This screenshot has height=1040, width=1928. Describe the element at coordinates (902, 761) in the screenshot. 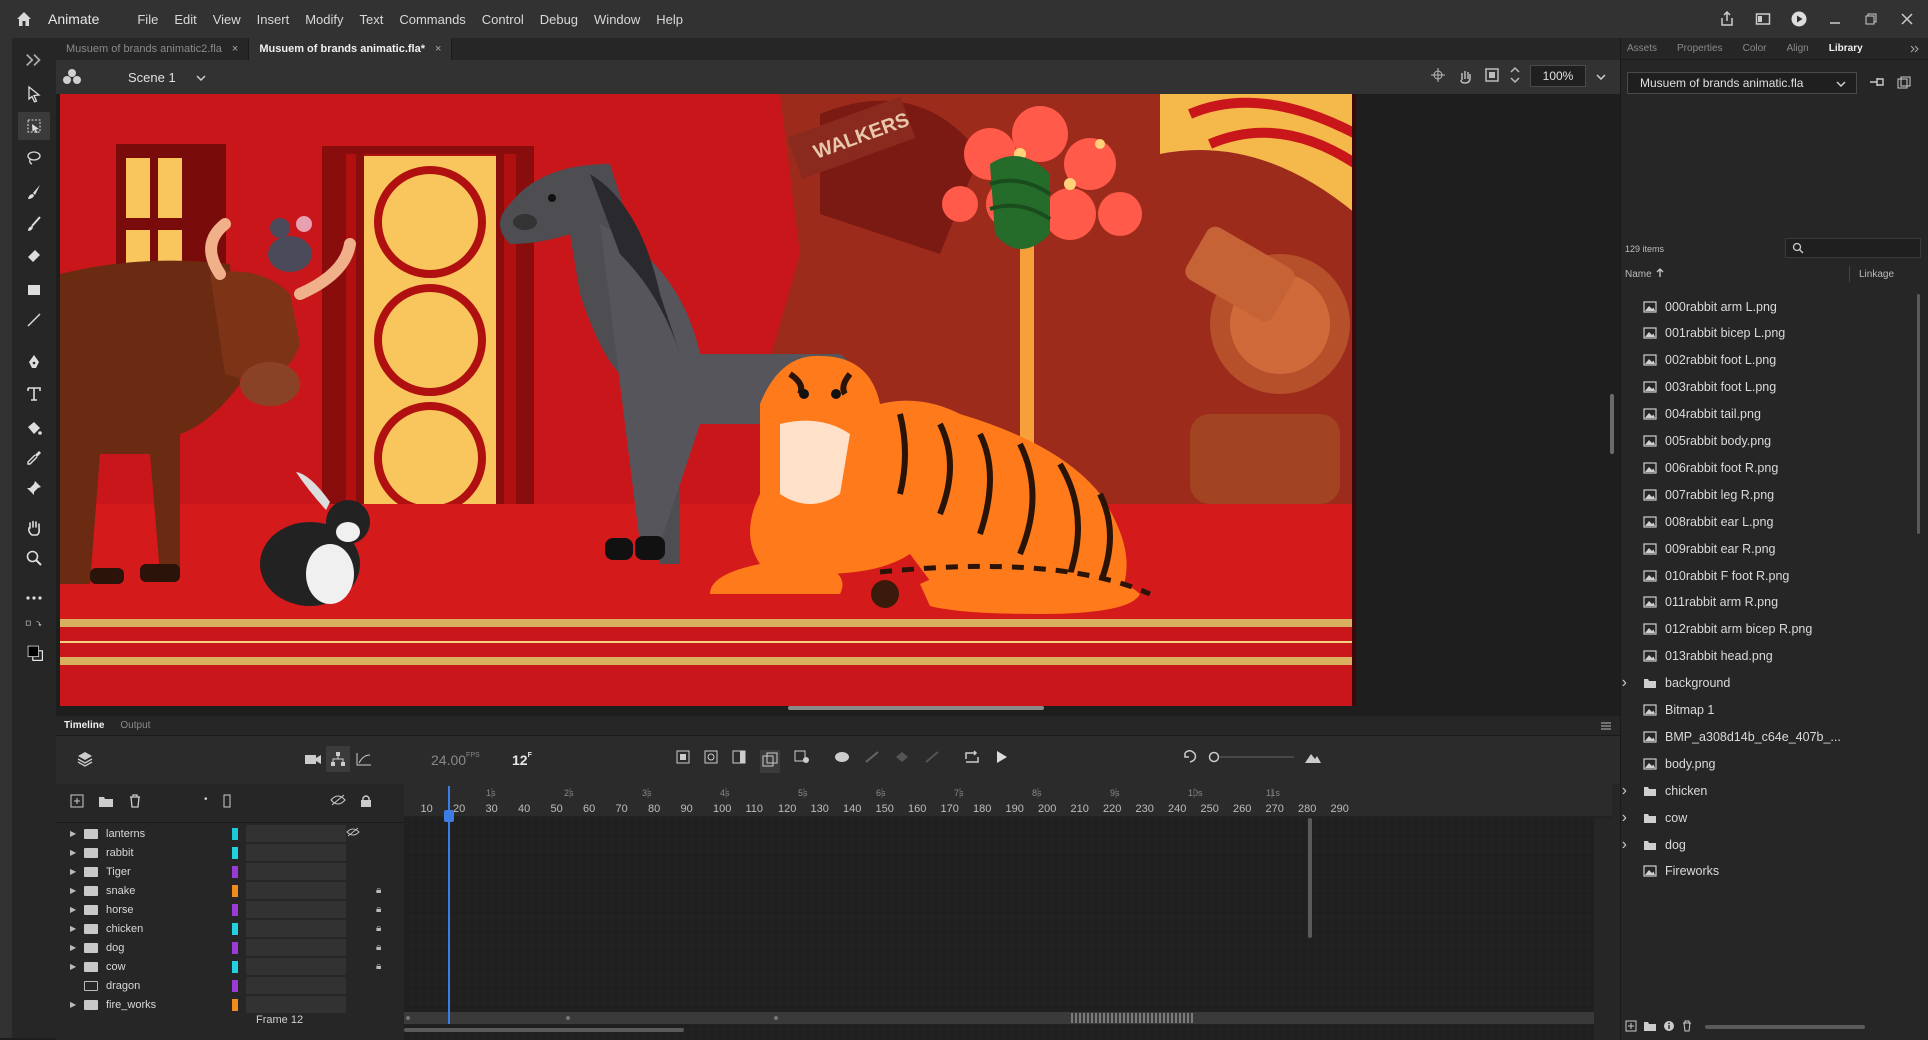

I see `shape-tween-icon` at that location.